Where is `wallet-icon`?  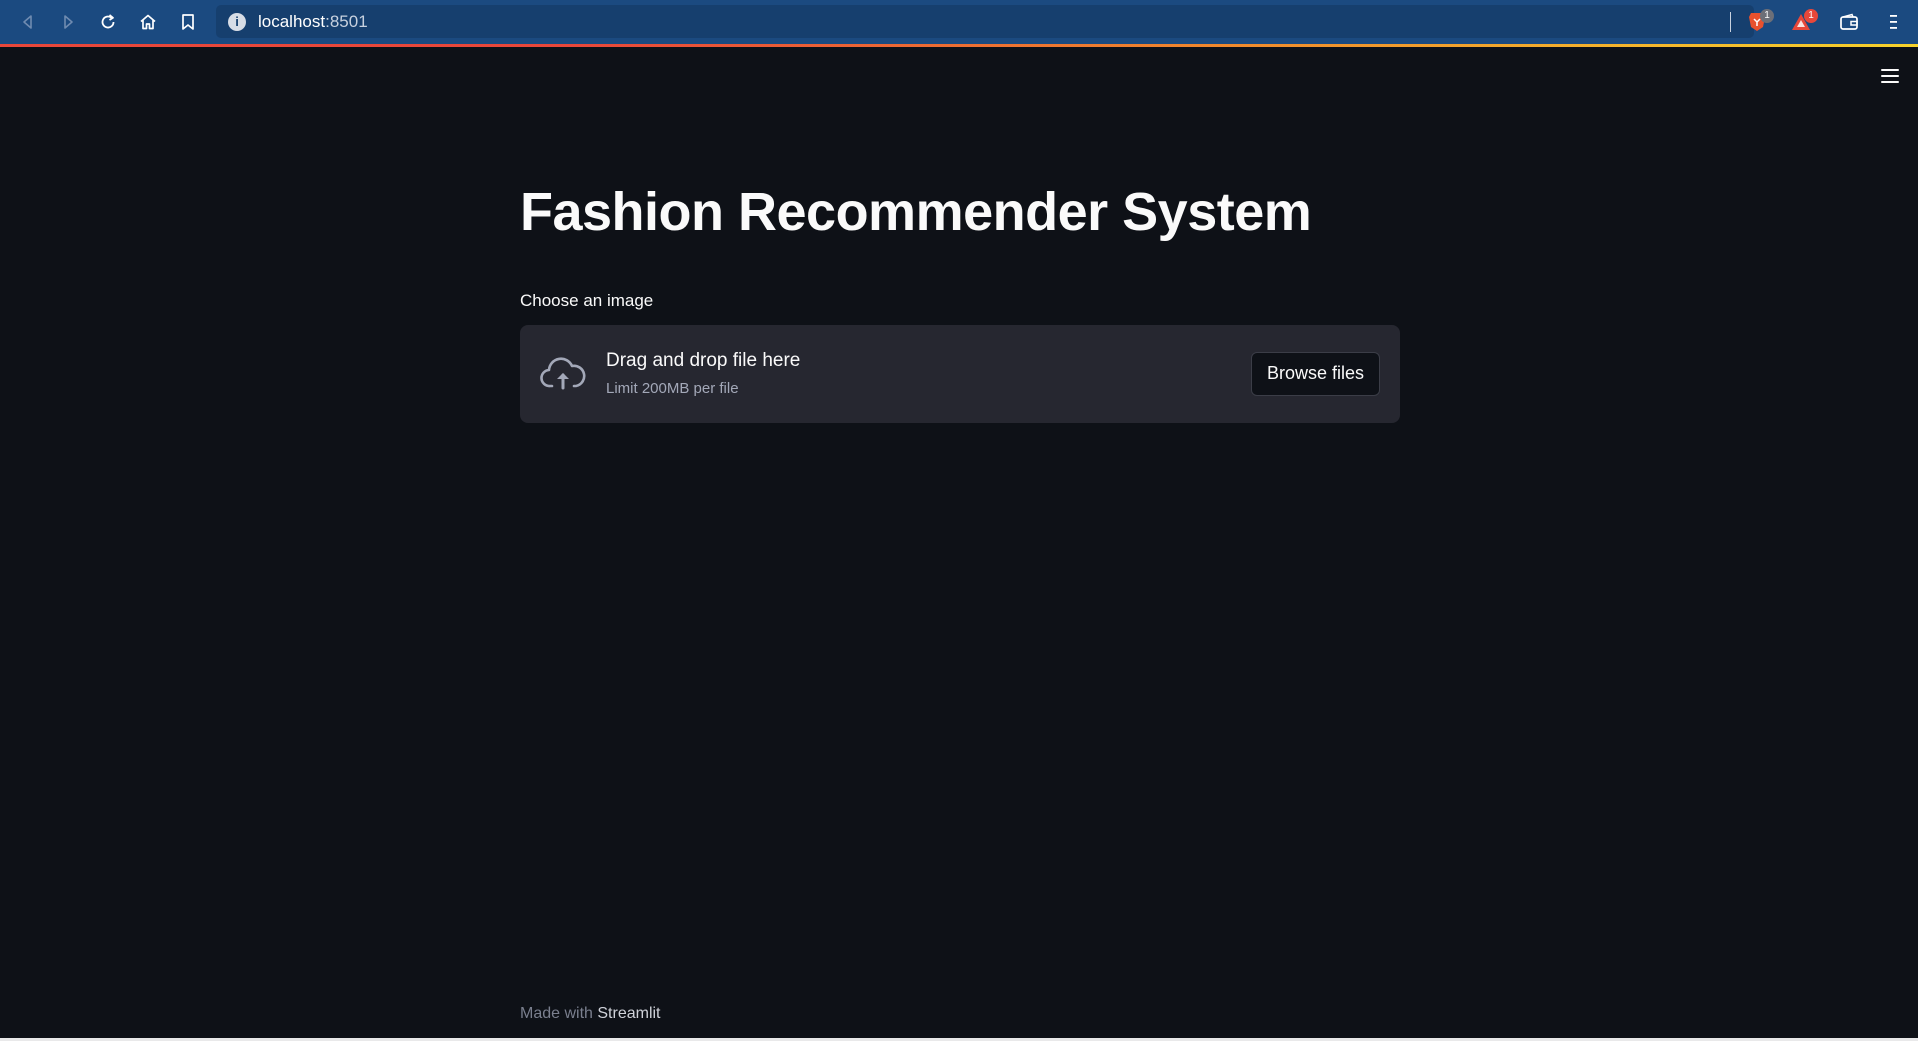
wallet-icon is located at coordinates (1849, 21).